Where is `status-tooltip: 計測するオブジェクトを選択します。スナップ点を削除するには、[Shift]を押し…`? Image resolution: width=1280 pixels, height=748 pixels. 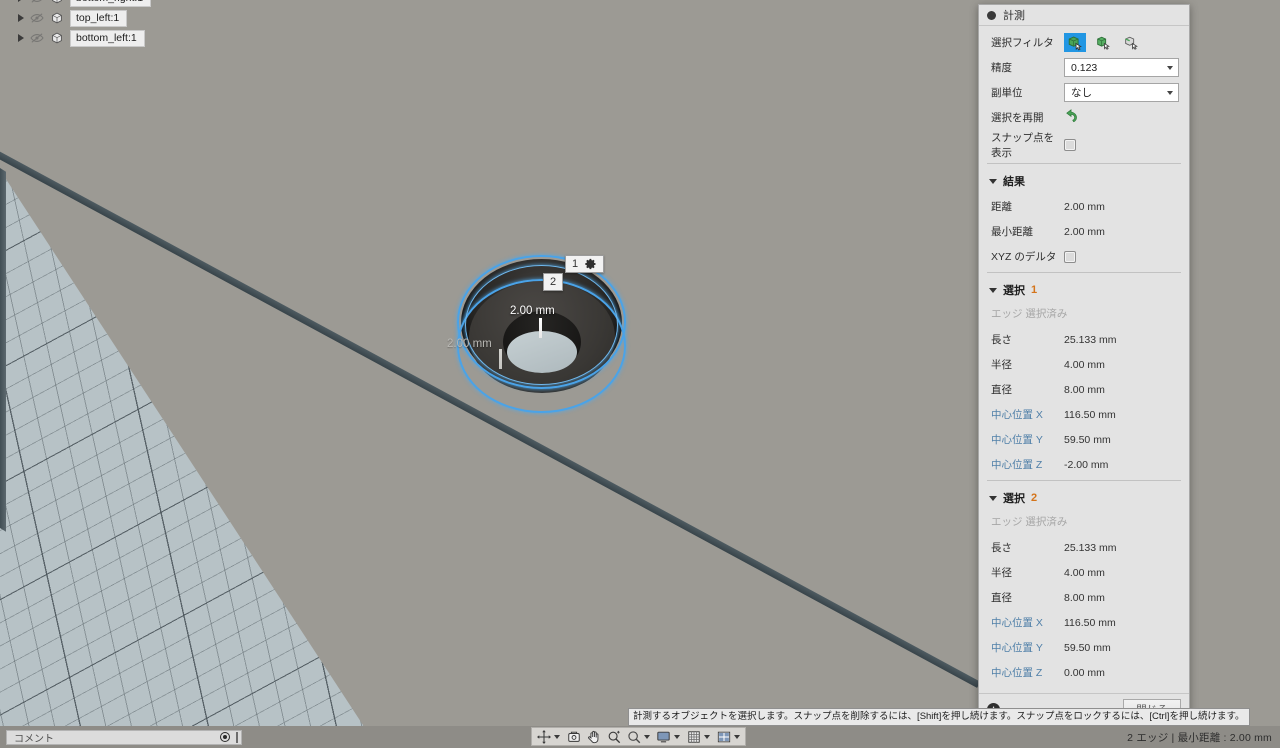 status-tooltip: 計測するオブジェクトを選択します。スナップ点を削除するには、[Shift]を押し… is located at coordinates (939, 717).